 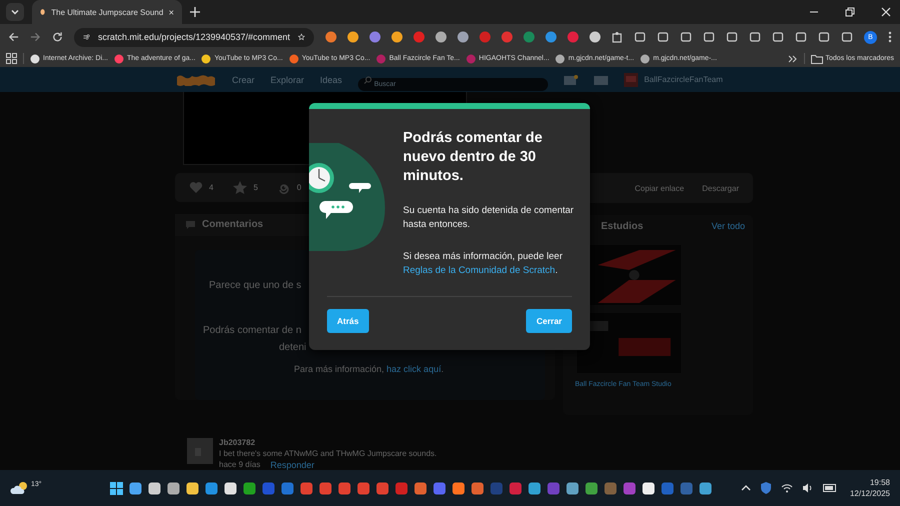 What do you see at coordinates (243, 79) in the screenshot?
I see `nav-link: Crear` at bounding box center [243, 79].